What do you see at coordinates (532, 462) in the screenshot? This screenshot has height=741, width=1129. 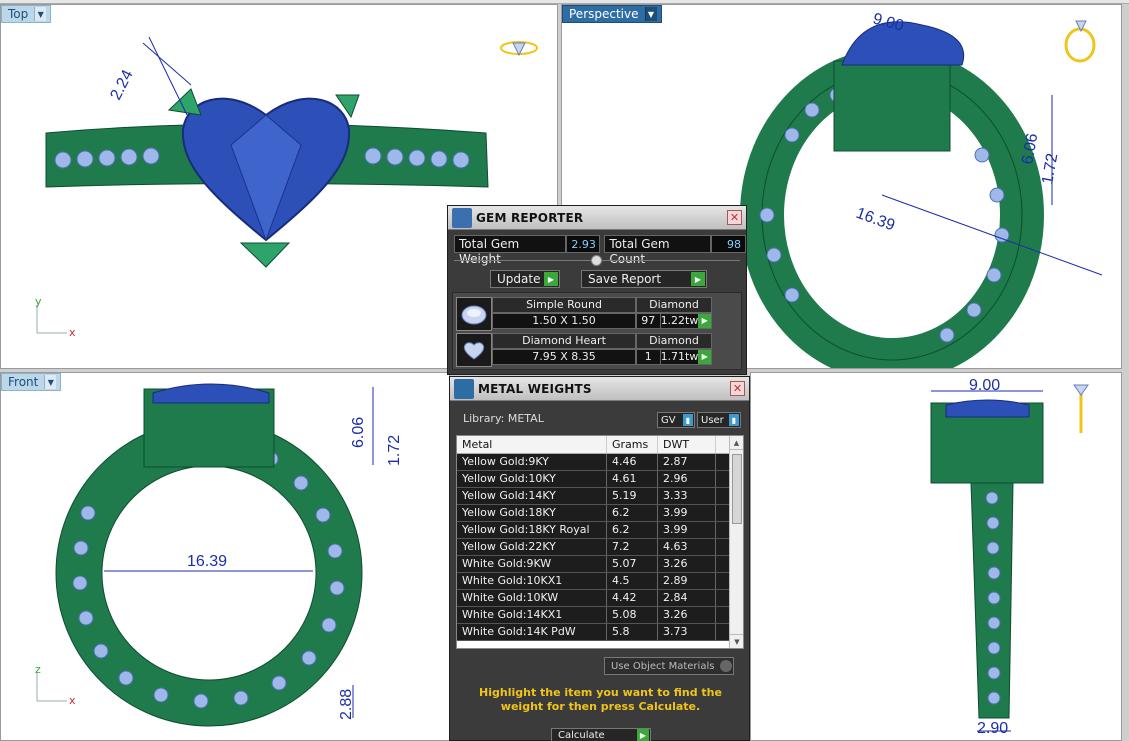 I see `table-cell: Yellow Gold:9KY` at bounding box center [532, 462].